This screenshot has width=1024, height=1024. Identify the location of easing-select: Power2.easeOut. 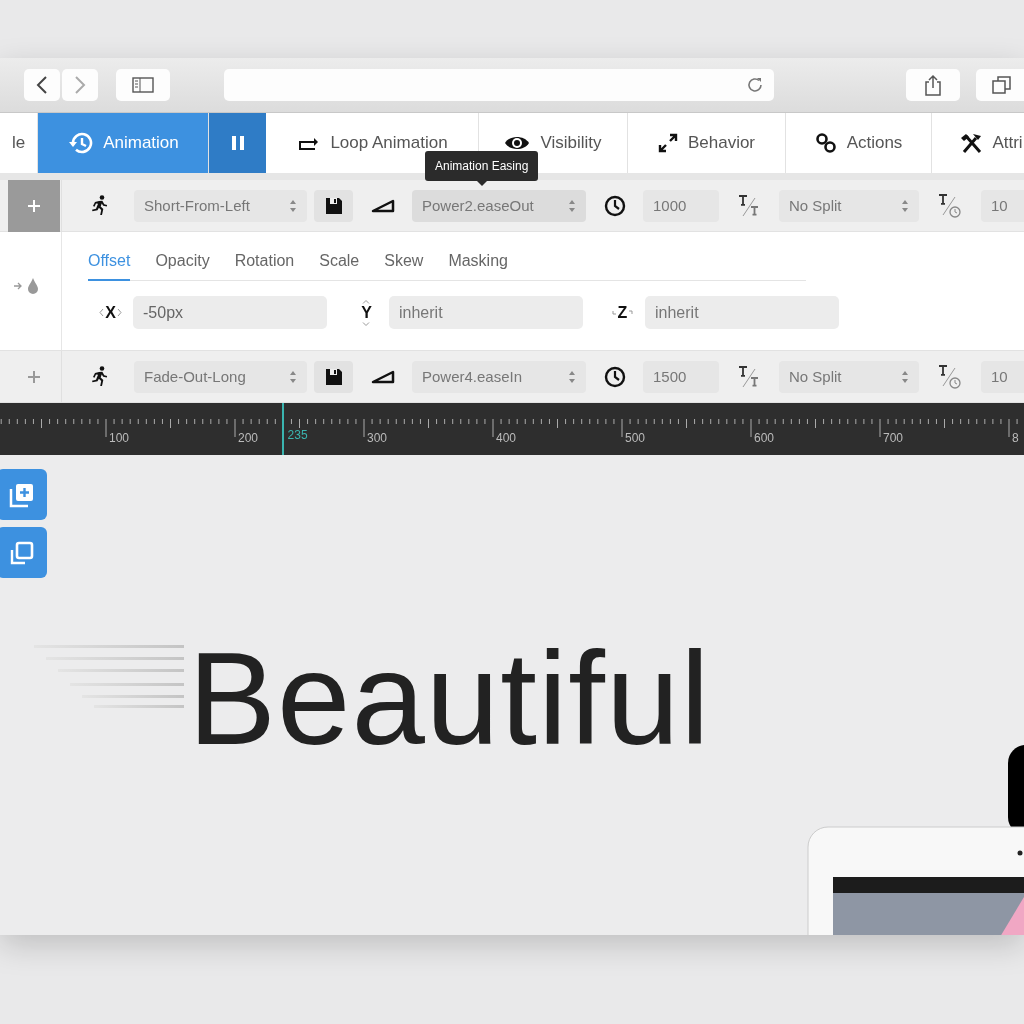
(499, 205).